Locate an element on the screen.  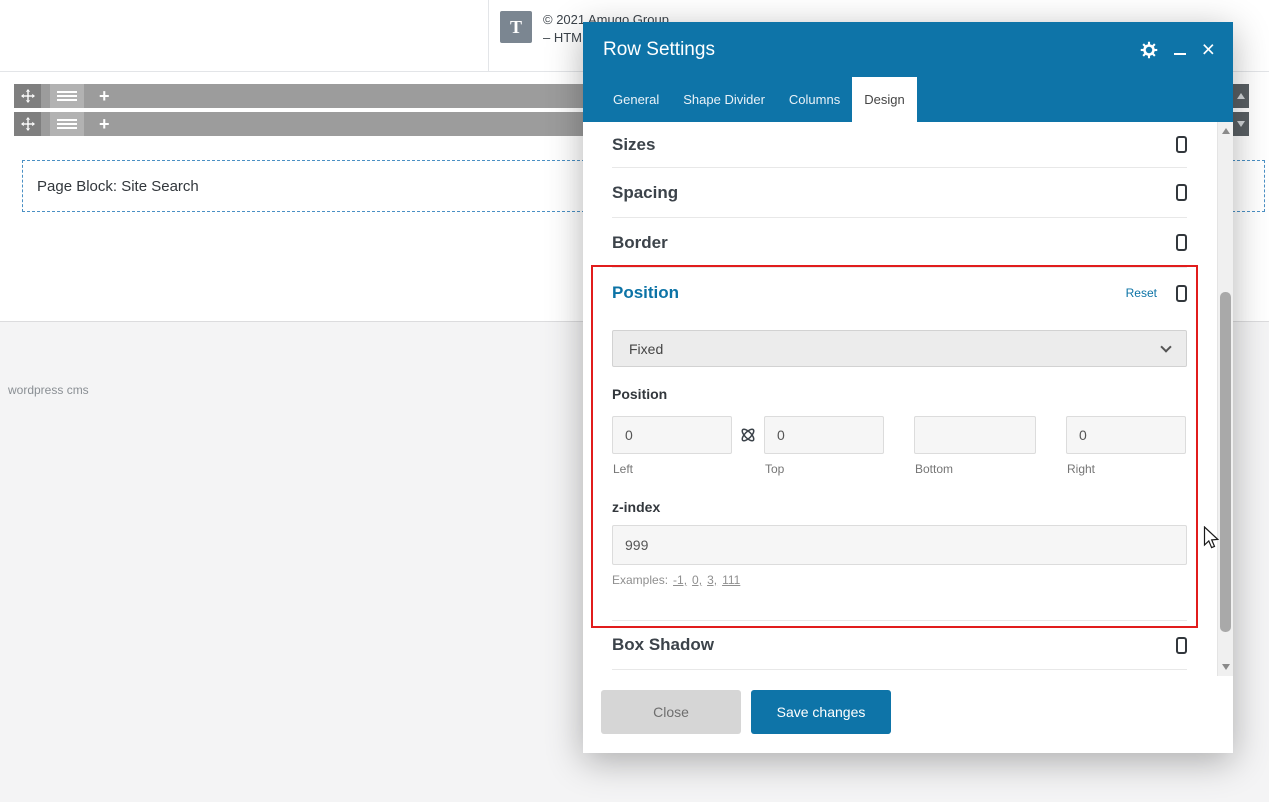
examples-label: Examples: is located at coordinates (640, 580).